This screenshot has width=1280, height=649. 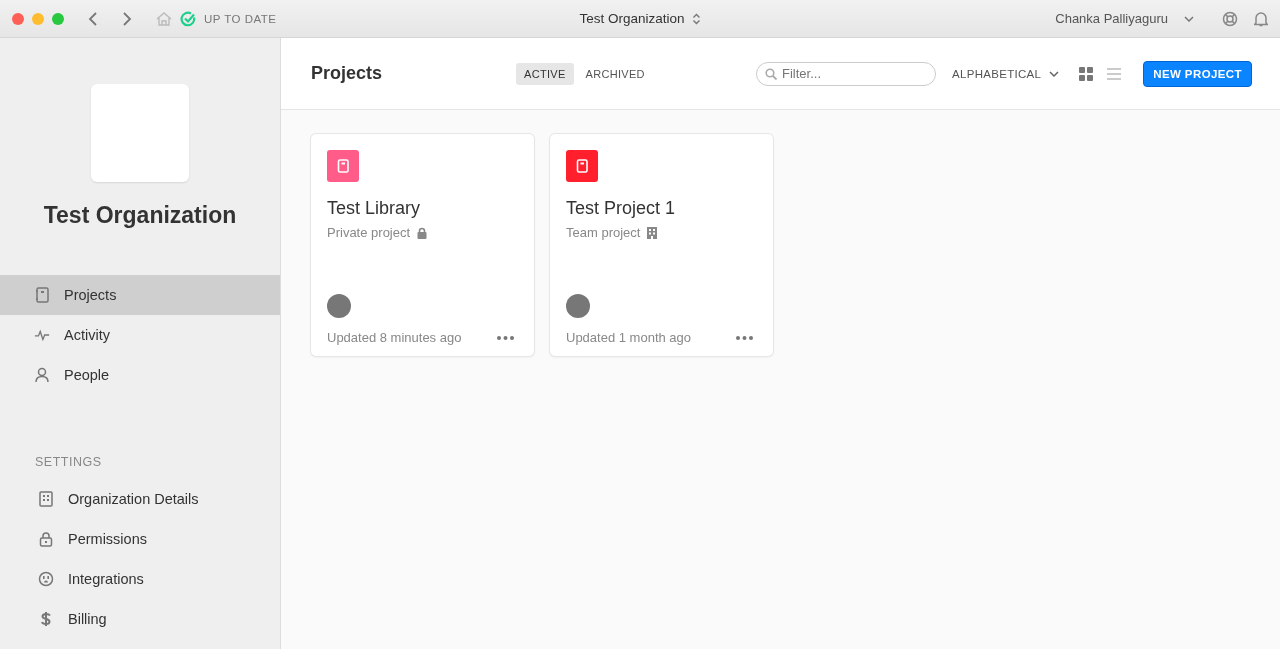 What do you see at coordinates (240, 18) in the screenshot?
I see `sync-status: UP TO DATE` at bounding box center [240, 18].